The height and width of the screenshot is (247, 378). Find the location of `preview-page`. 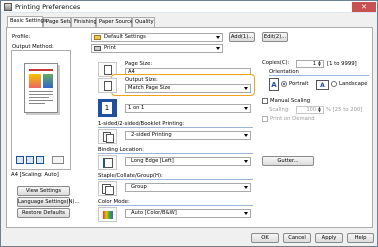

preview-page is located at coordinates (41, 88).